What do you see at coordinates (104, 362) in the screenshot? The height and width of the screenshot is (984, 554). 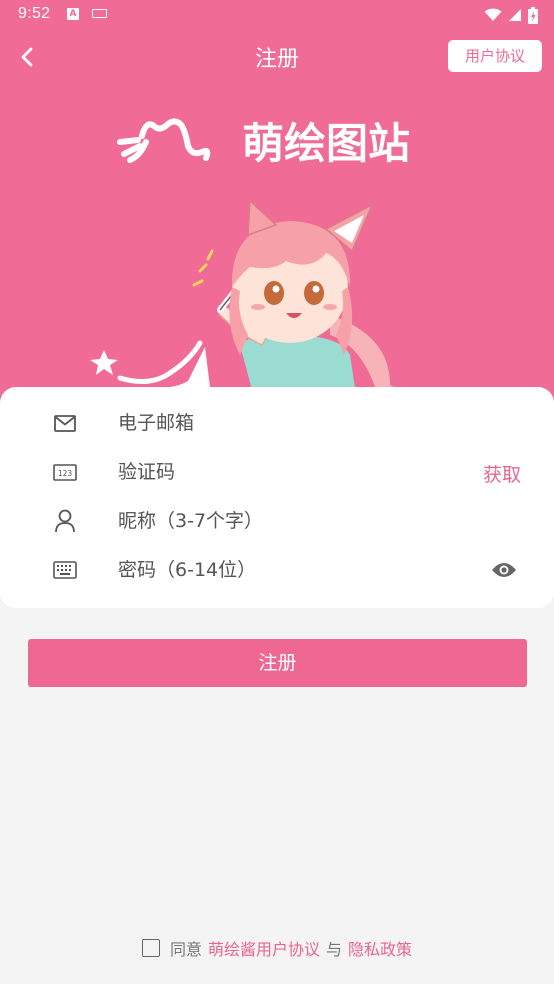 I see `sparkle-icon` at bounding box center [104, 362].